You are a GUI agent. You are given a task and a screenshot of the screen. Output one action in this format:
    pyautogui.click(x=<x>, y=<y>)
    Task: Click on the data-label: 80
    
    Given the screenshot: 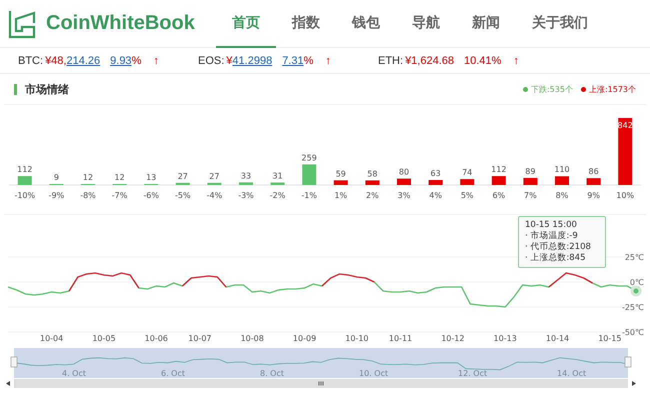 What is the action you would take?
    pyautogui.click(x=404, y=172)
    